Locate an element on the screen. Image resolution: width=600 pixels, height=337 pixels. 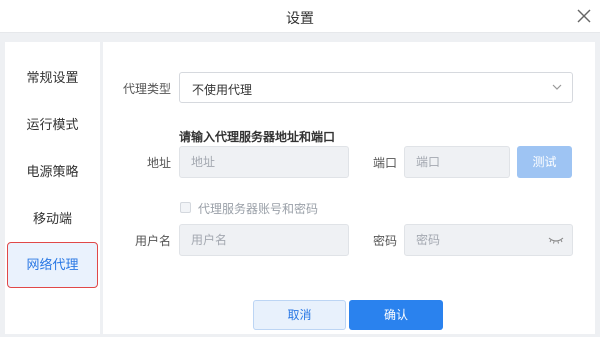
close-button is located at coordinates (584, 16).